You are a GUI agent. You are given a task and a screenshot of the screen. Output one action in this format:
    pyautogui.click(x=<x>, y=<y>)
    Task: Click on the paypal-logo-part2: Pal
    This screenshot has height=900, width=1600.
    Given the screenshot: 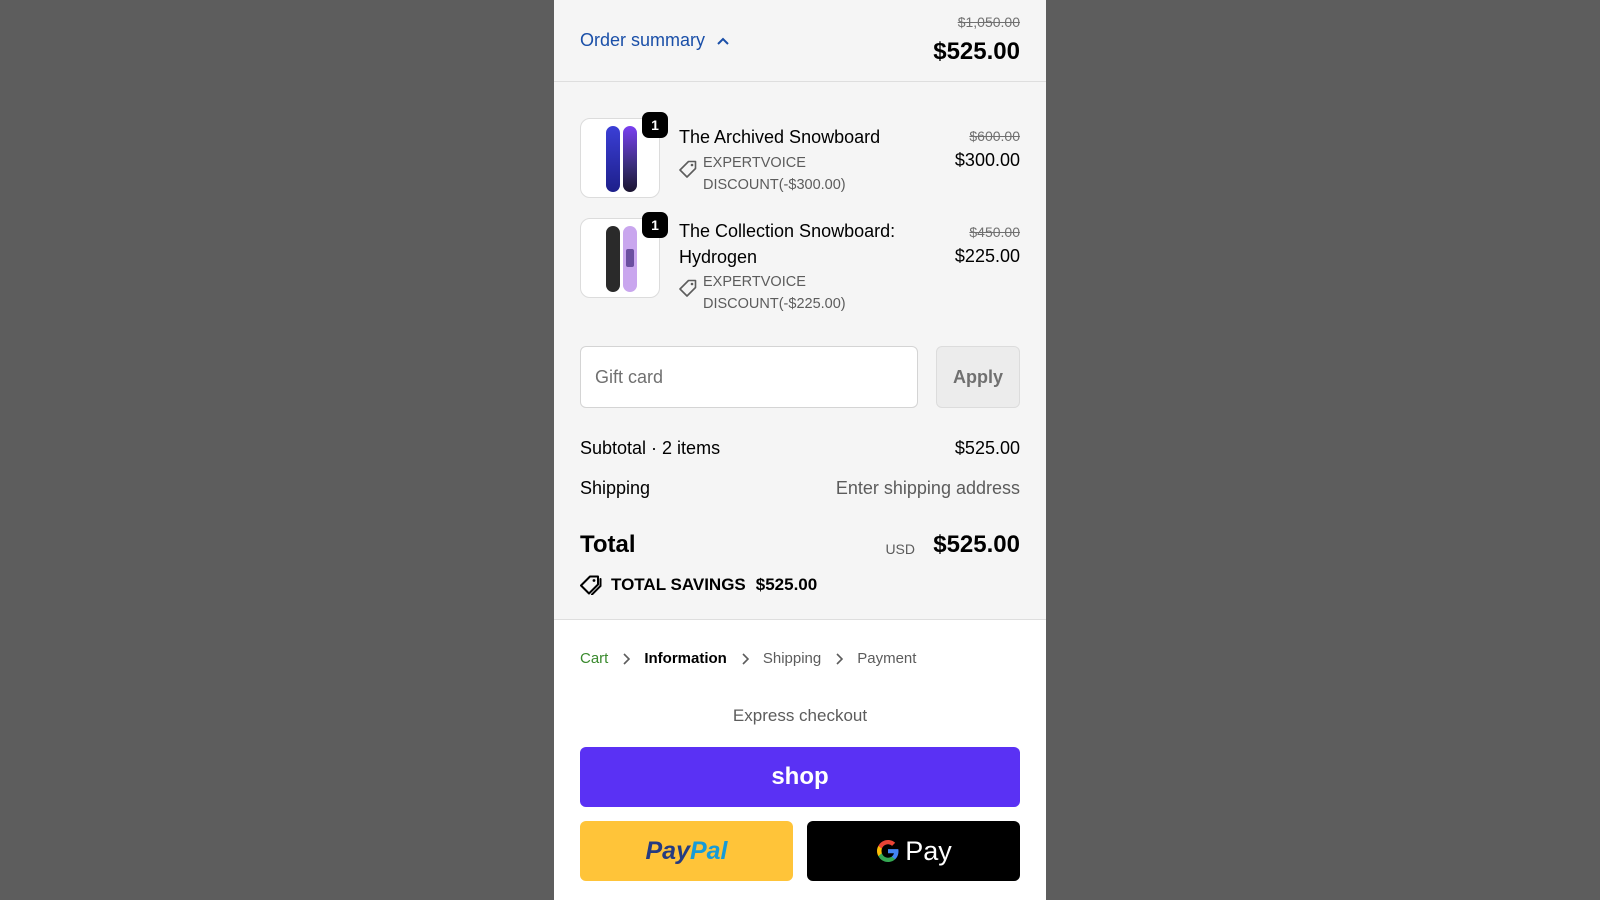 What is the action you would take?
    pyautogui.click(x=708, y=851)
    